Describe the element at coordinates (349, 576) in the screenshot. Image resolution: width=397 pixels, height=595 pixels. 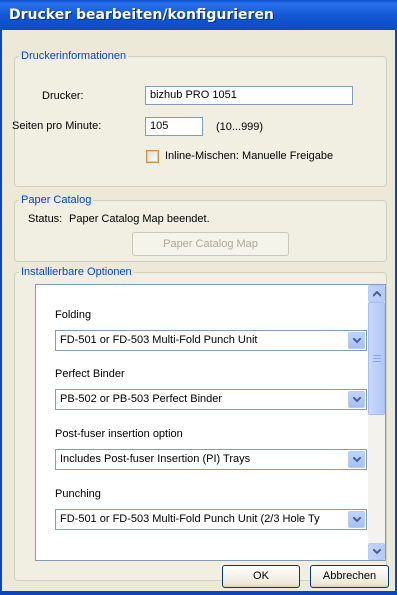
I see `cancel-button: Abbrechen` at that location.